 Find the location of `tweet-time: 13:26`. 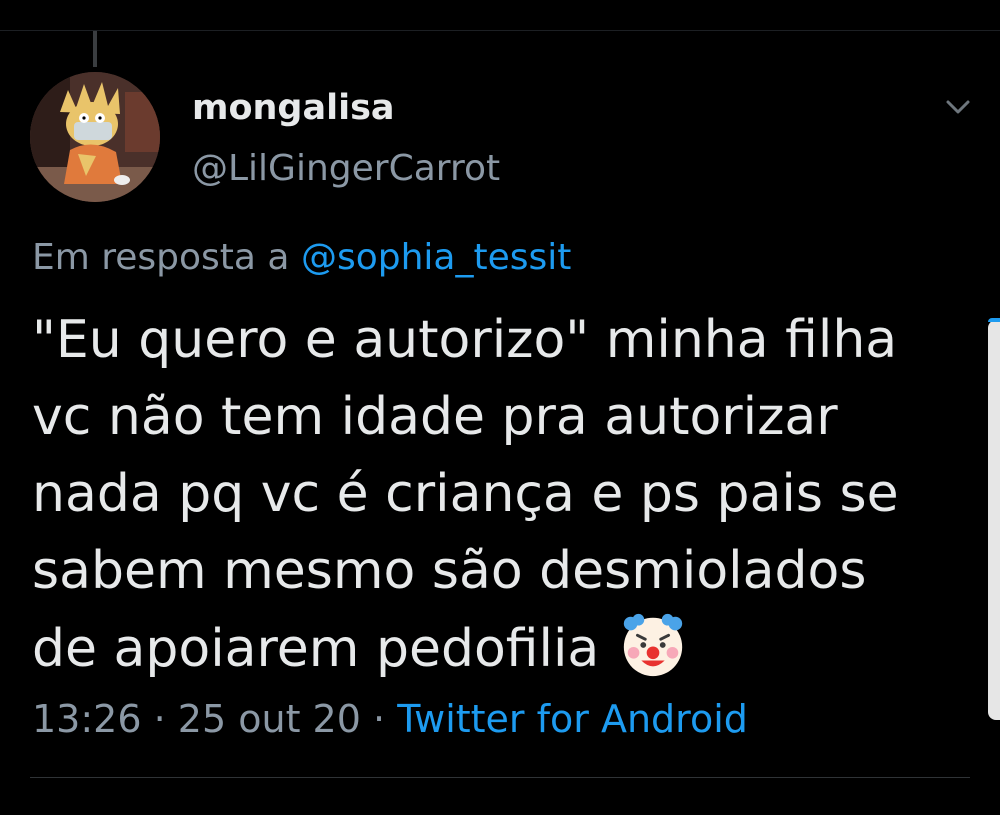

tweet-time: 13:26 is located at coordinates (87, 719).